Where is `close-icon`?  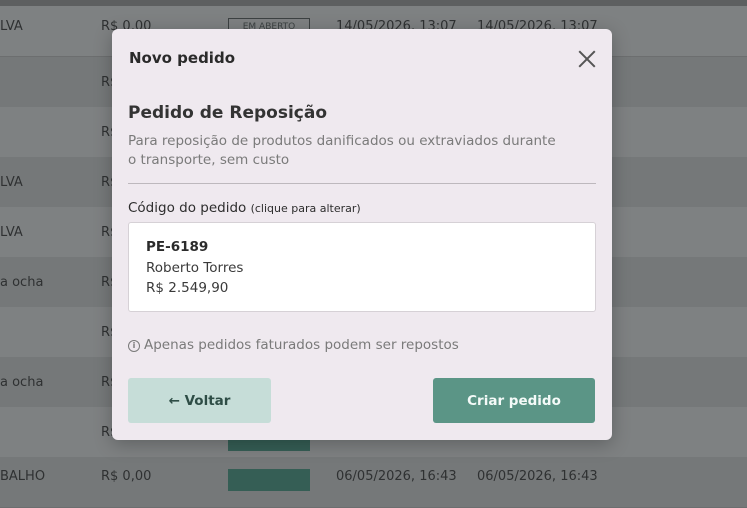
close-icon is located at coordinates (587, 59).